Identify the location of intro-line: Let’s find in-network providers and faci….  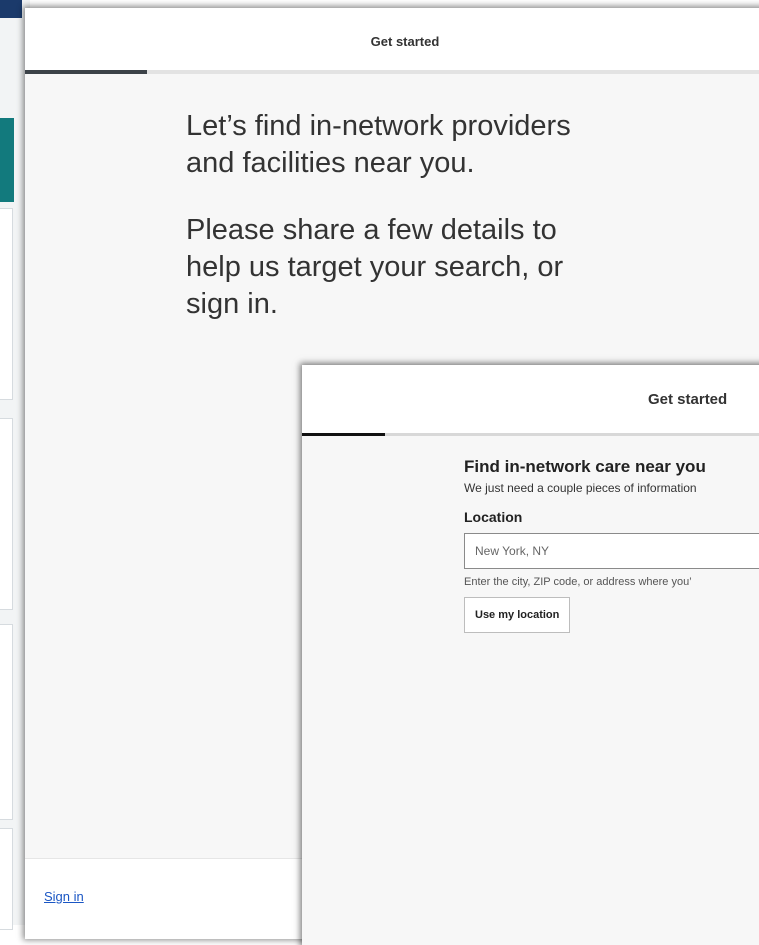
(378, 144).